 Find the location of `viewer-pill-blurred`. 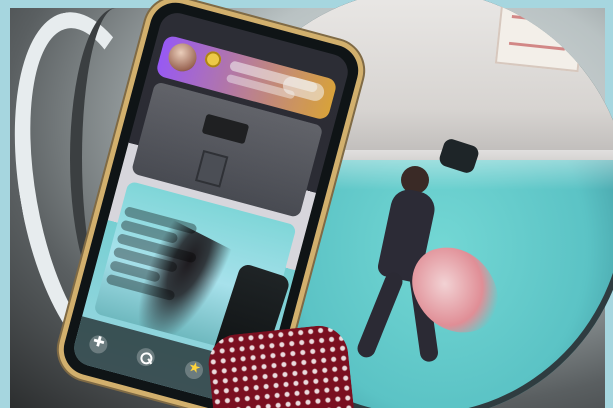

viewer-pill-blurred is located at coordinates (303, 88).